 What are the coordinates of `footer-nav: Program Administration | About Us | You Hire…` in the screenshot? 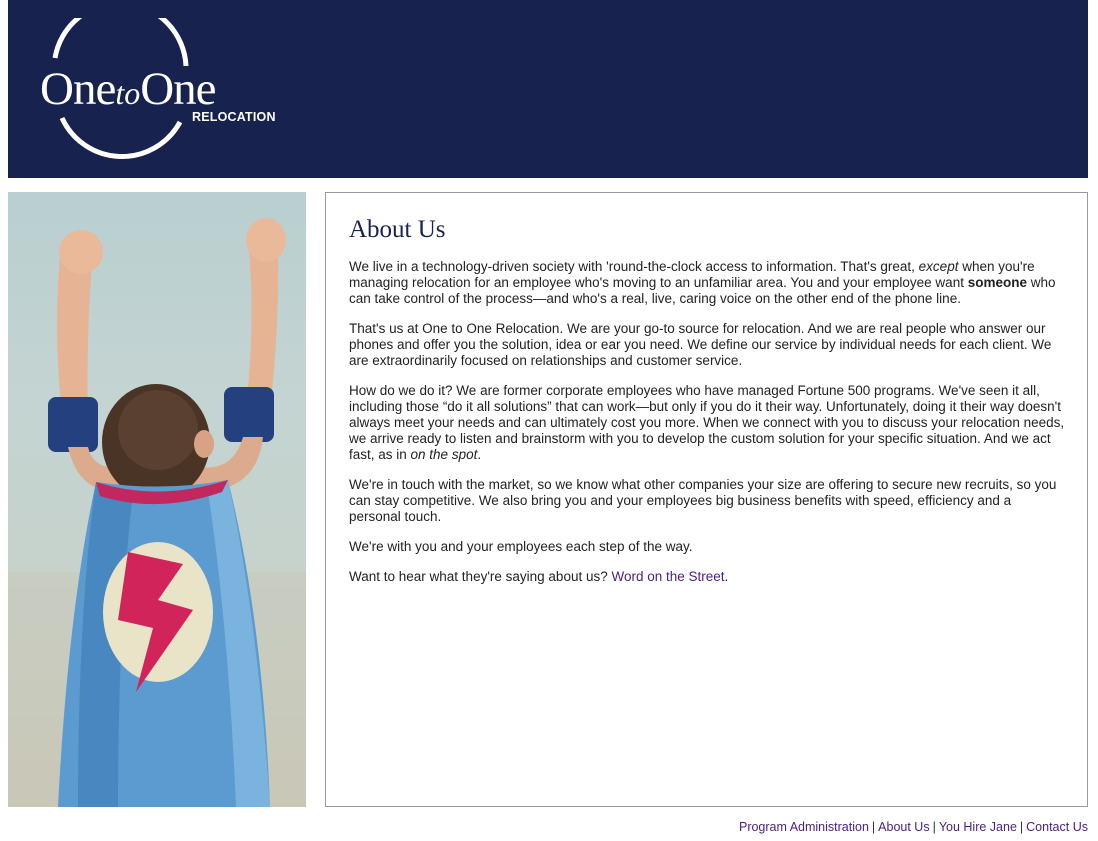 It's located at (913, 827).